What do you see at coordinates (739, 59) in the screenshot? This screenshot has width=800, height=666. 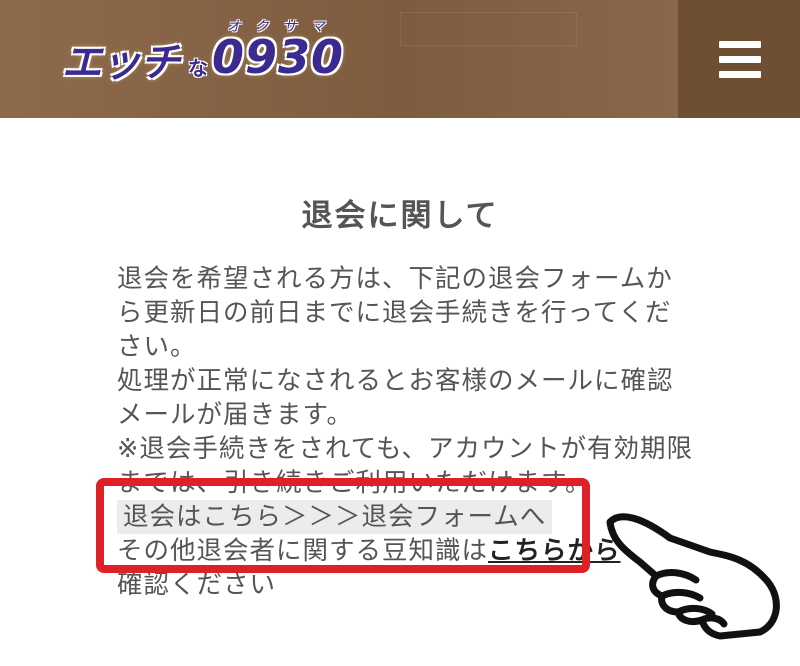 I see `hamburger-menu-button` at bounding box center [739, 59].